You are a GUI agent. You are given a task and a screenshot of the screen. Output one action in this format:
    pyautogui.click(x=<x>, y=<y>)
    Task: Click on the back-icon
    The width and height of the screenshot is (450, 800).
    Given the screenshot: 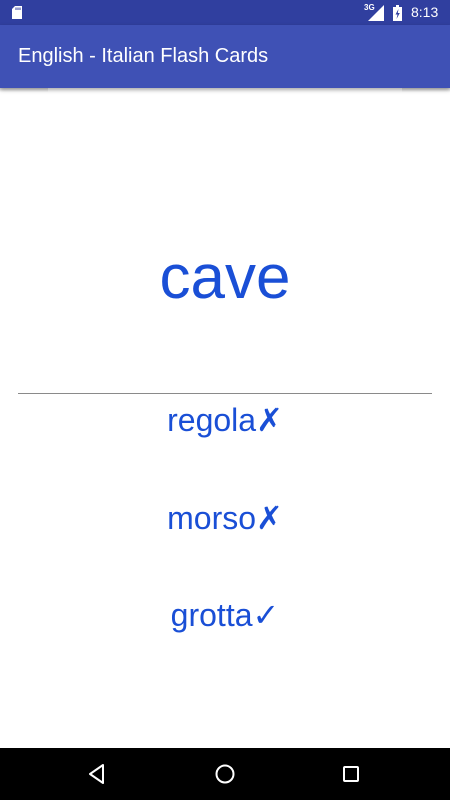 What is the action you would take?
    pyautogui.click(x=98, y=774)
    